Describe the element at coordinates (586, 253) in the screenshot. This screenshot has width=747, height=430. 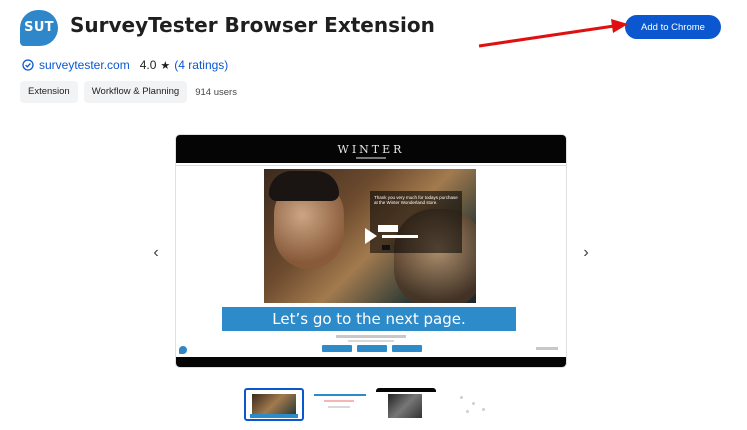
I see `carousel-next-icon: ›` at that location.